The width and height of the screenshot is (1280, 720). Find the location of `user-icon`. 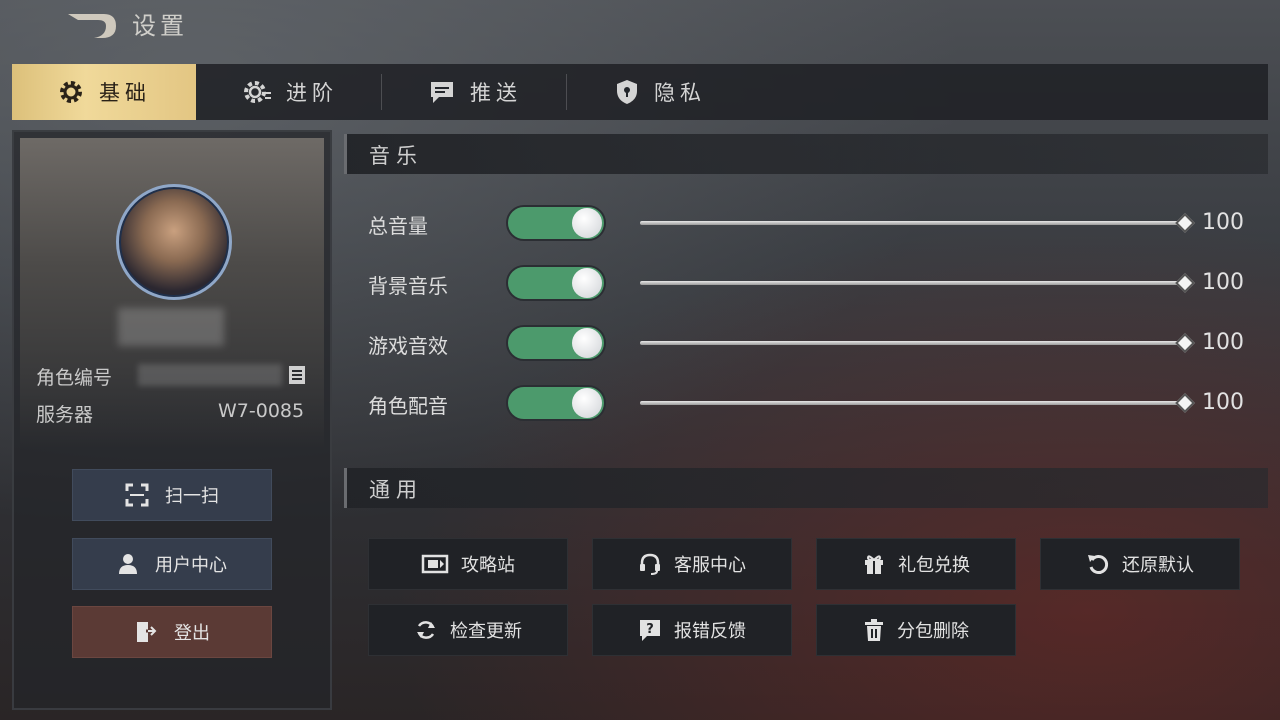

user-icon is located at coordinates (128, 564).